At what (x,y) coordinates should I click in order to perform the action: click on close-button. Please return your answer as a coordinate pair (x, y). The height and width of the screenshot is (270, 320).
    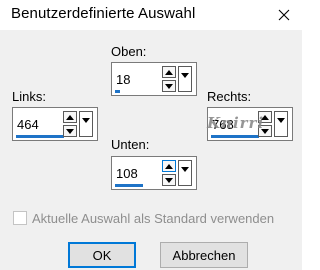
    Looking at the image, I should click on (284, 15).